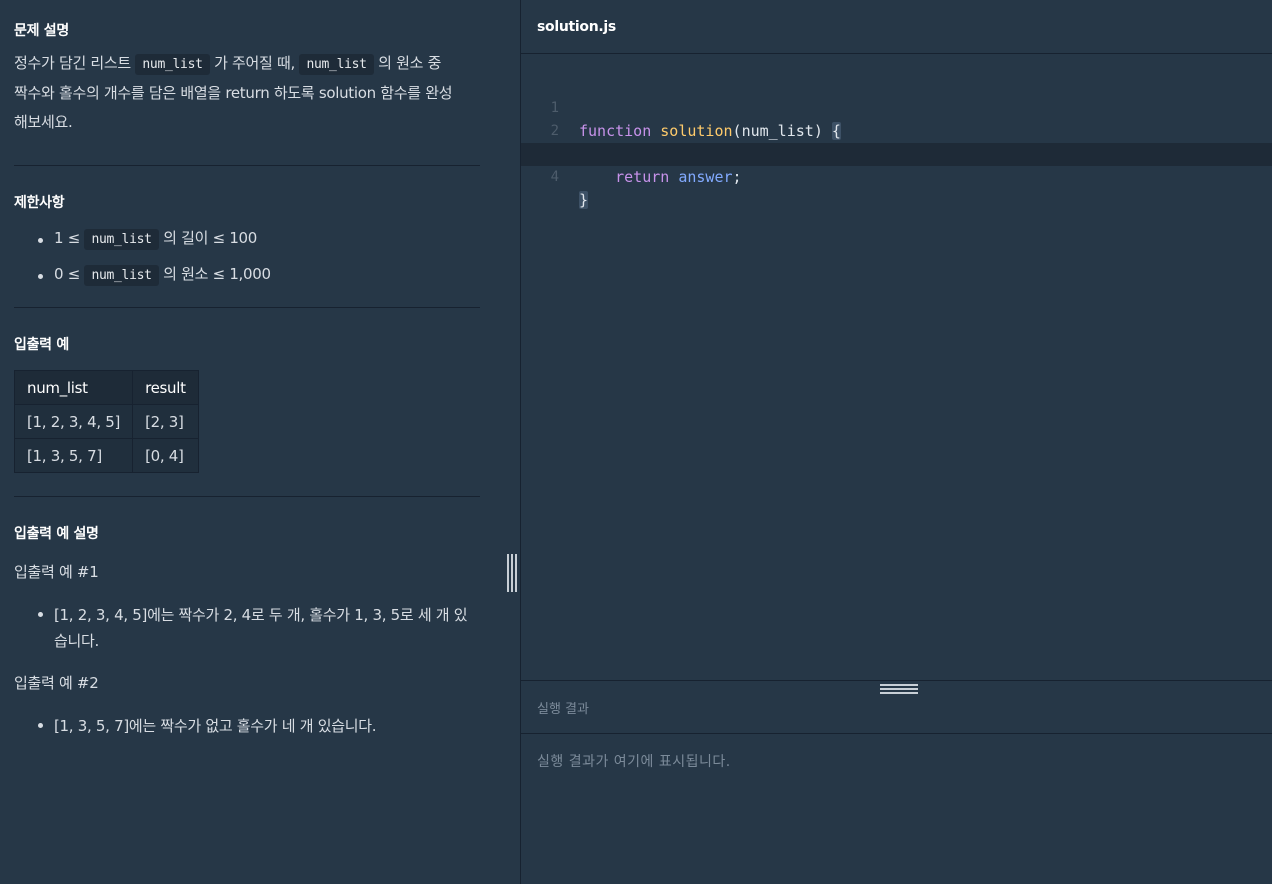  What do you see at coordinates (56, 683) in the screenshot?
I see `example-2-title: 입출력 예 #2` at bounding box center [56, 683].